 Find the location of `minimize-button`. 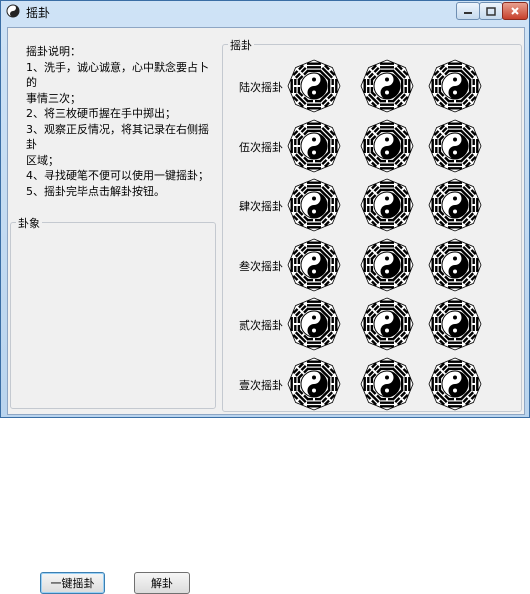

minimize-button is located at coordinates (468, 11).